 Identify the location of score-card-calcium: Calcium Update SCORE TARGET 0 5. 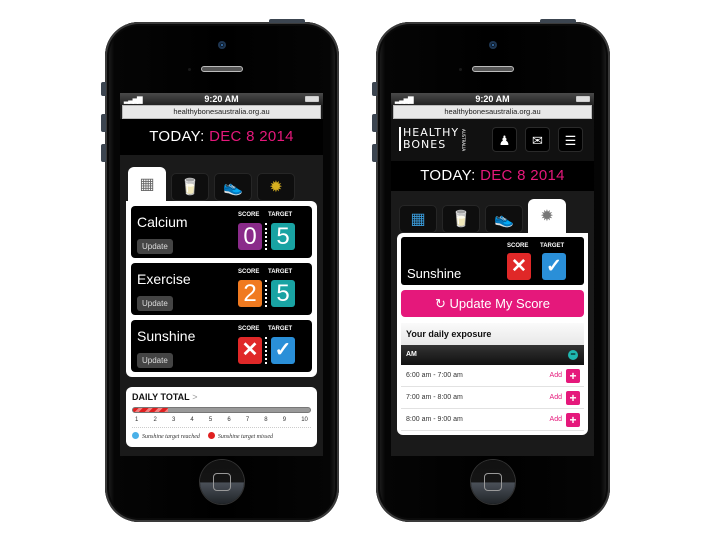
(221, 232).